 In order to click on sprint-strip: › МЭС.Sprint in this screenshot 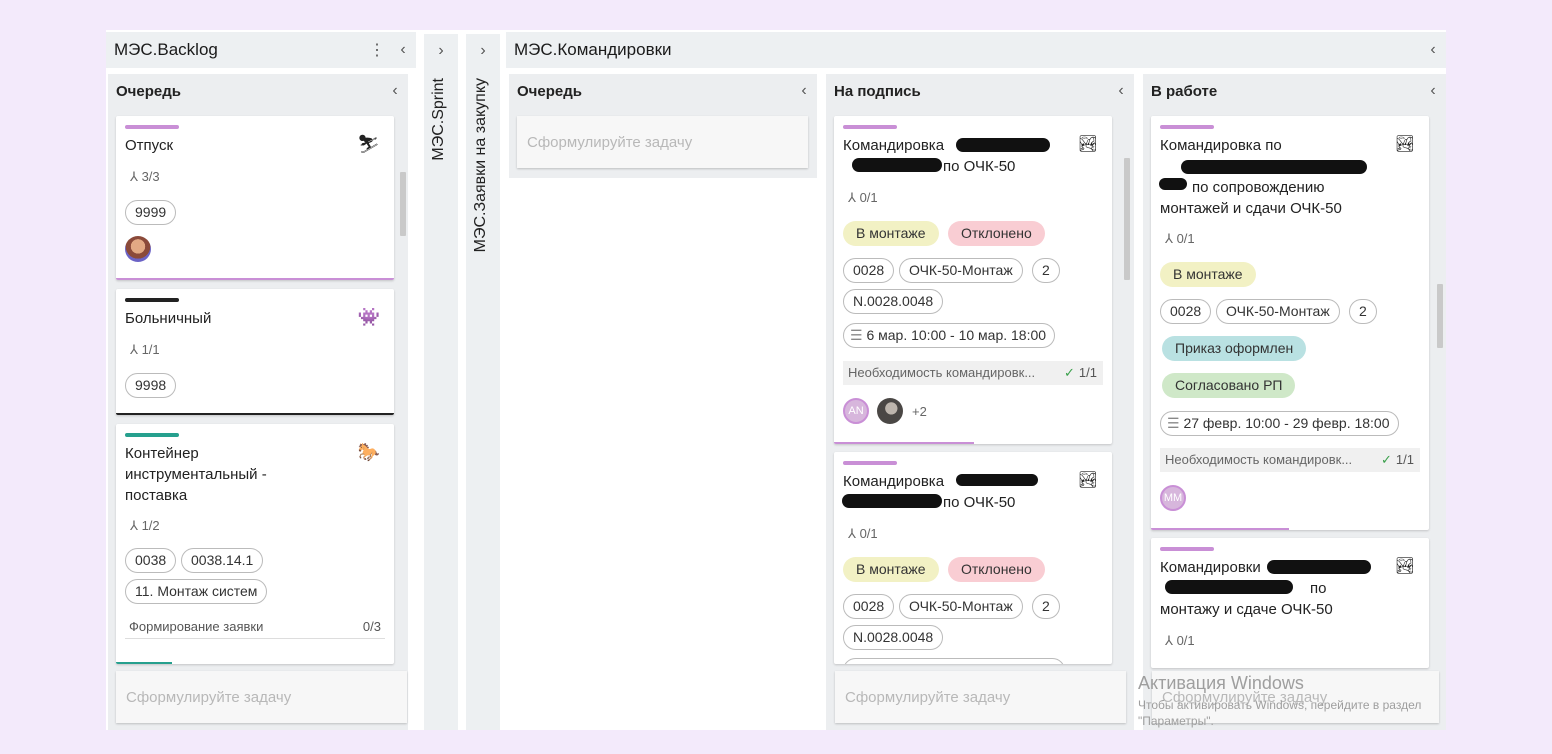, I will do `click(441, 382)`.